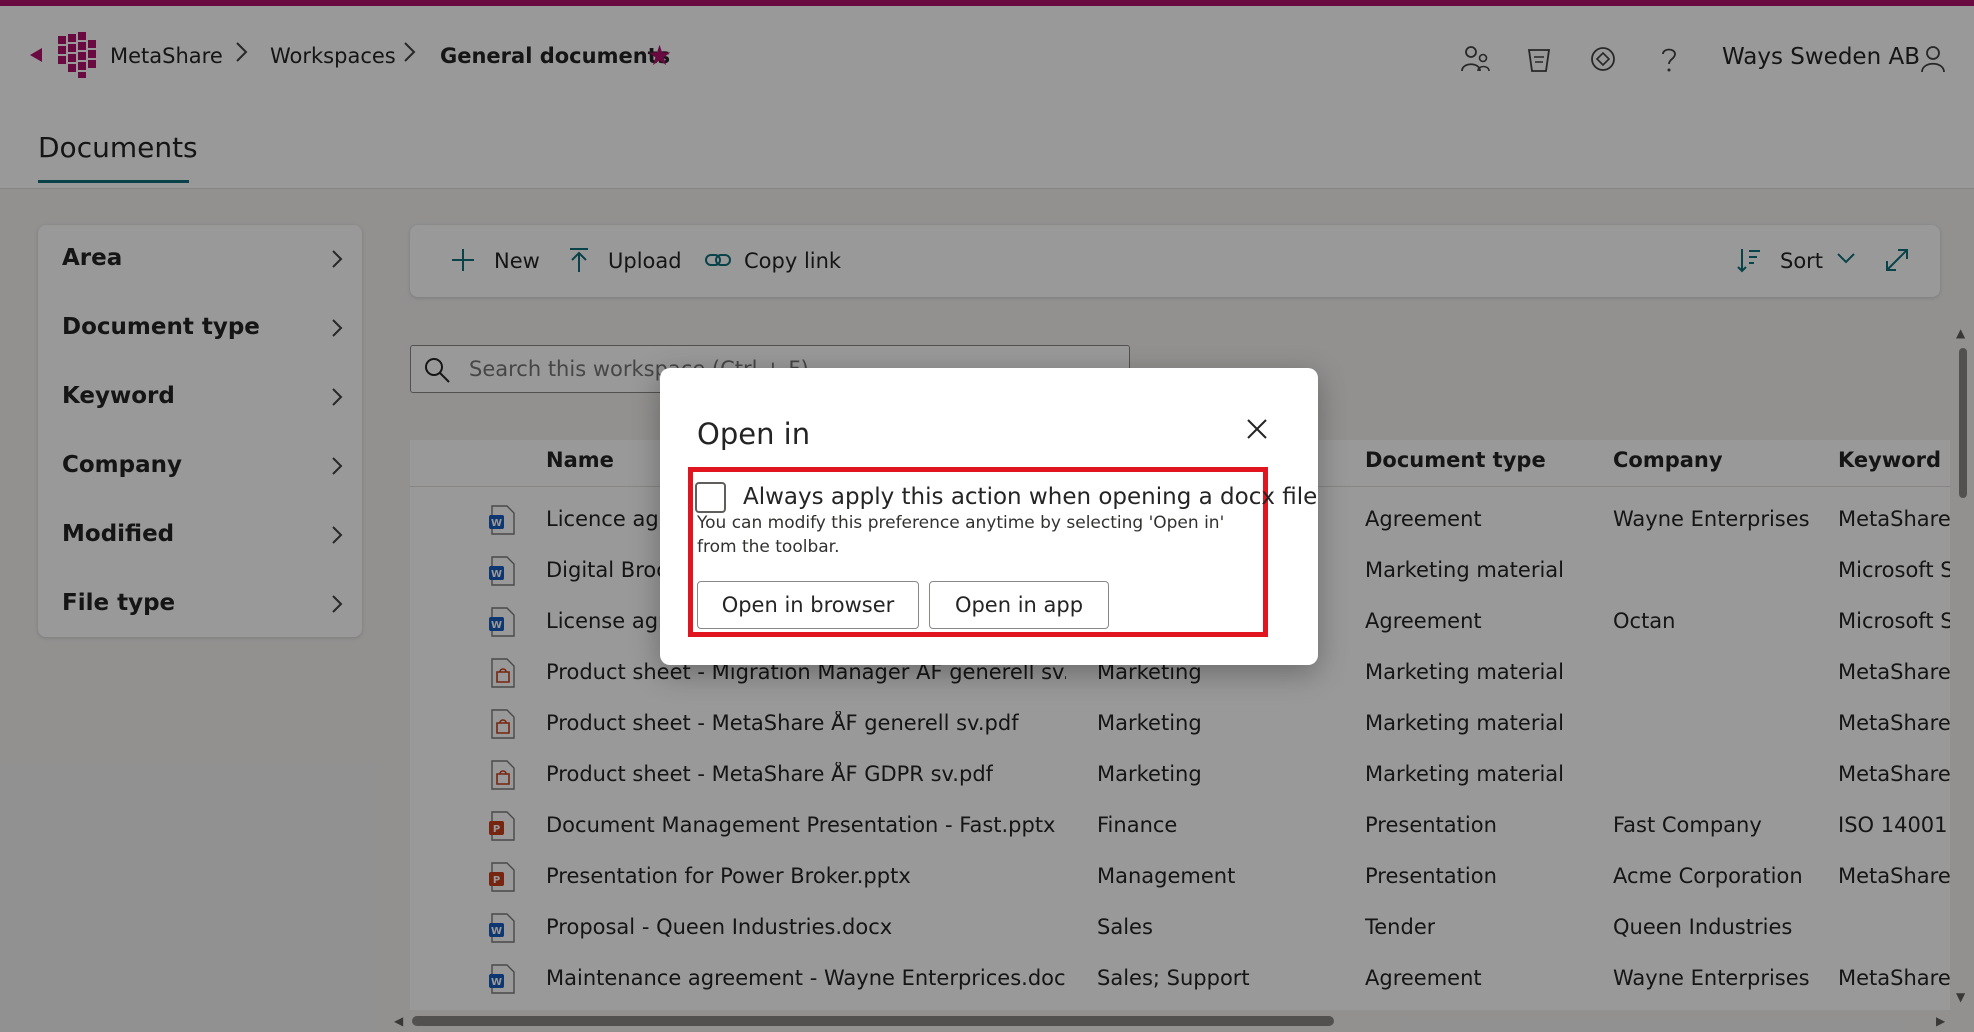 The width and height of the screenshot is (1974, 1032). Describe the element at coordinates (754, 434) in the screenshot. I see `dialog-title: Open in` at that location.